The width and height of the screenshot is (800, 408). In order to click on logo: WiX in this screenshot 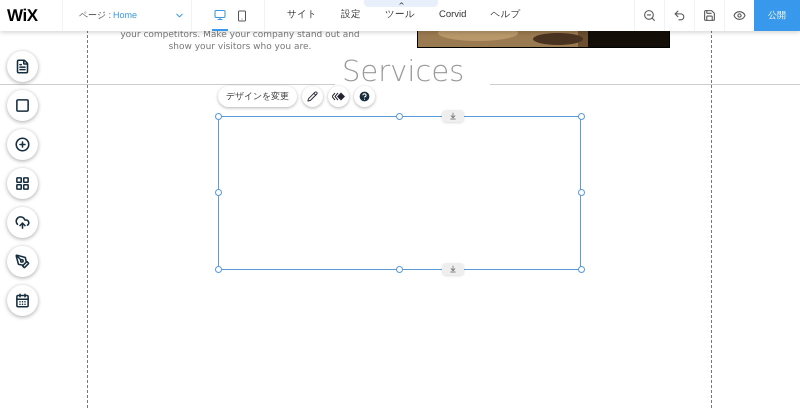, I will do `click(23, 15)`.